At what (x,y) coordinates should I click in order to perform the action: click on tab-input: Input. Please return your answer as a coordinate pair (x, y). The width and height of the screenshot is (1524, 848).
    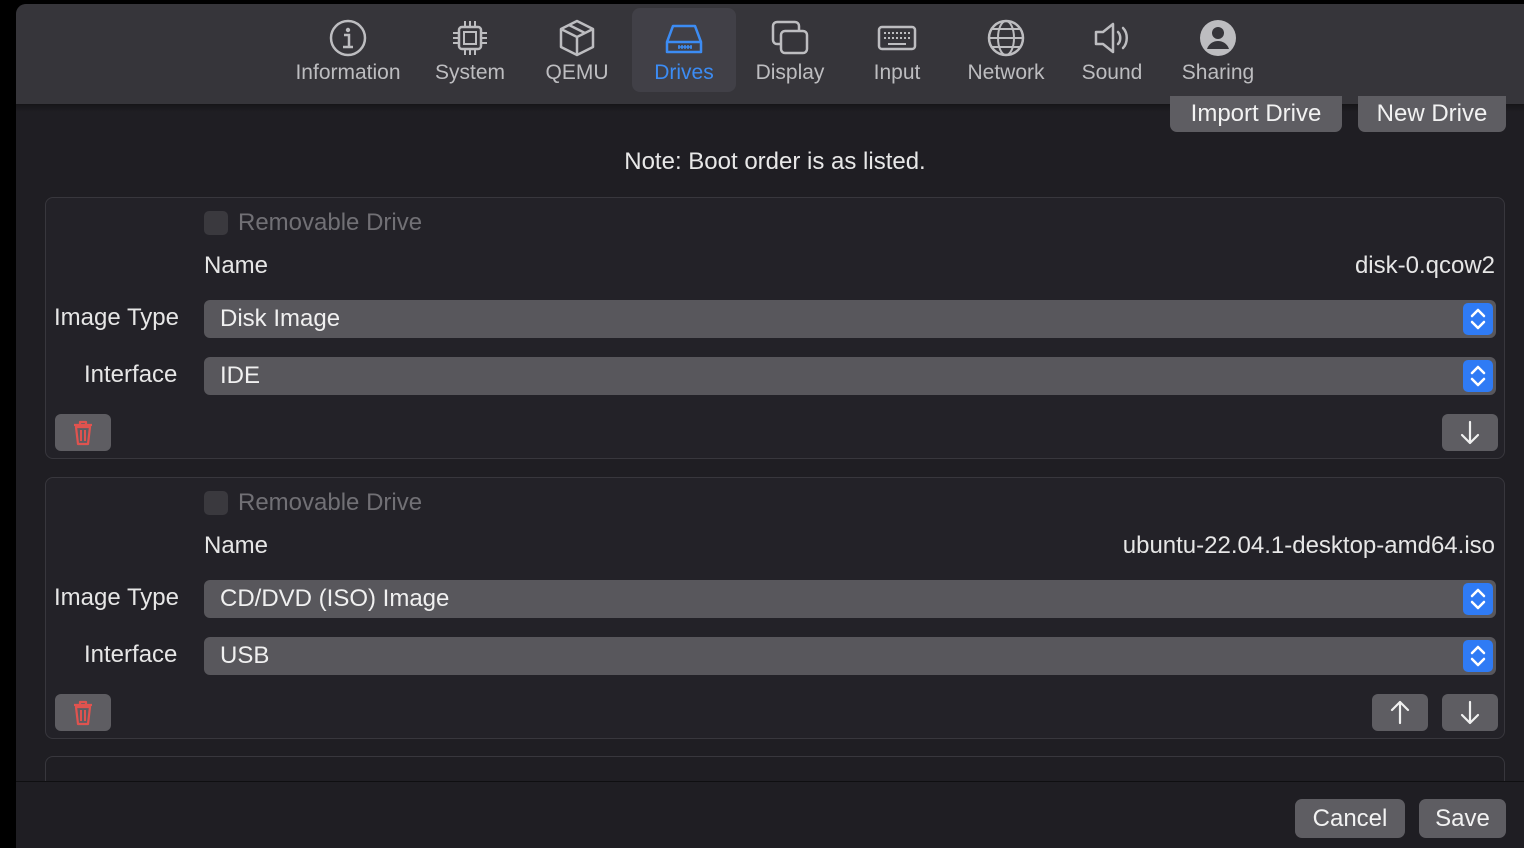
    Looking at the image, I should click on (897, 50).